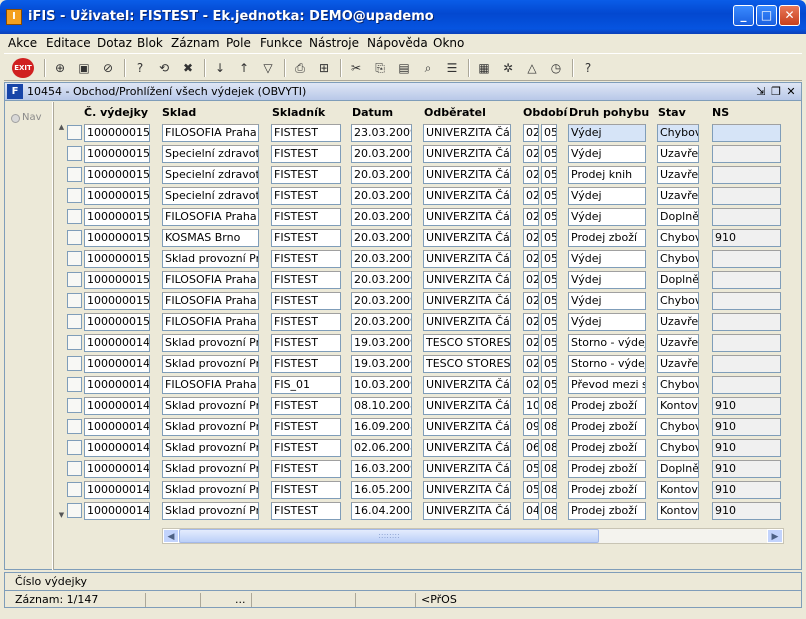  Describe the element at coordinates (117, 343) in the screenshot. I see `cell-cislo: 1000000149` at that location.